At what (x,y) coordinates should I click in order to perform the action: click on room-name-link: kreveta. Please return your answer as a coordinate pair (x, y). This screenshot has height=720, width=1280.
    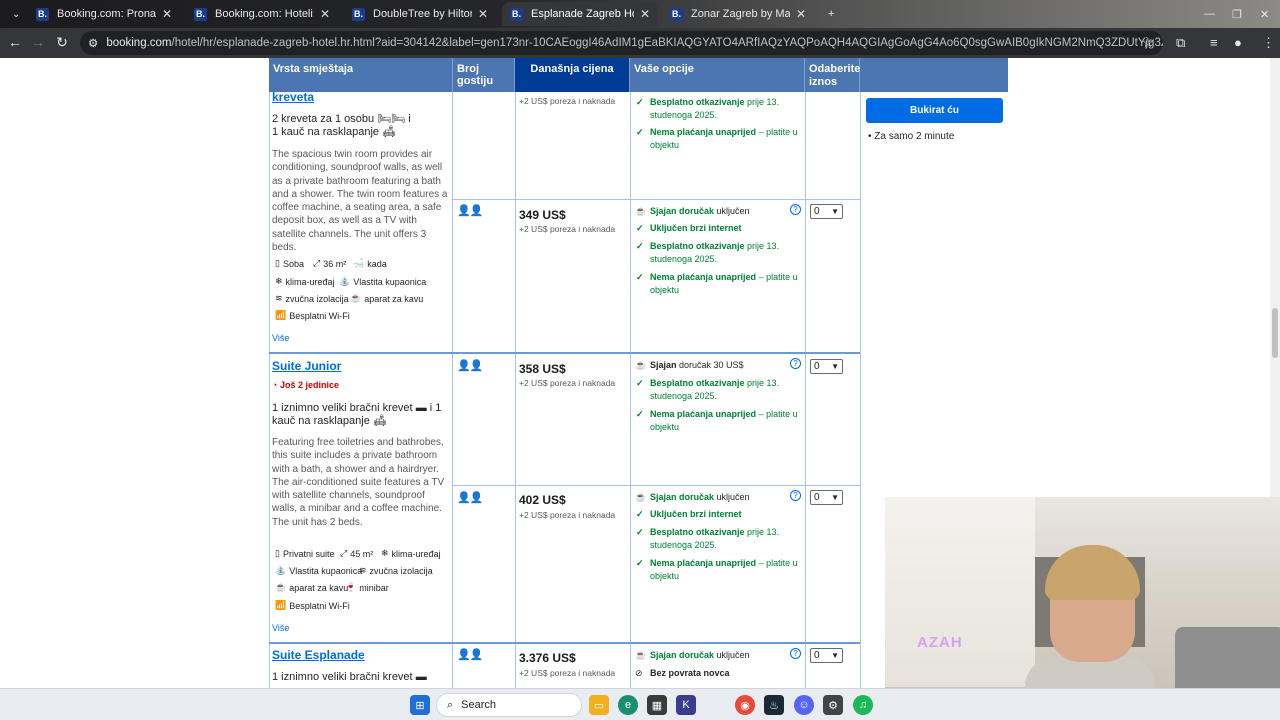
    Looking at the image, I should click on (293, 97).